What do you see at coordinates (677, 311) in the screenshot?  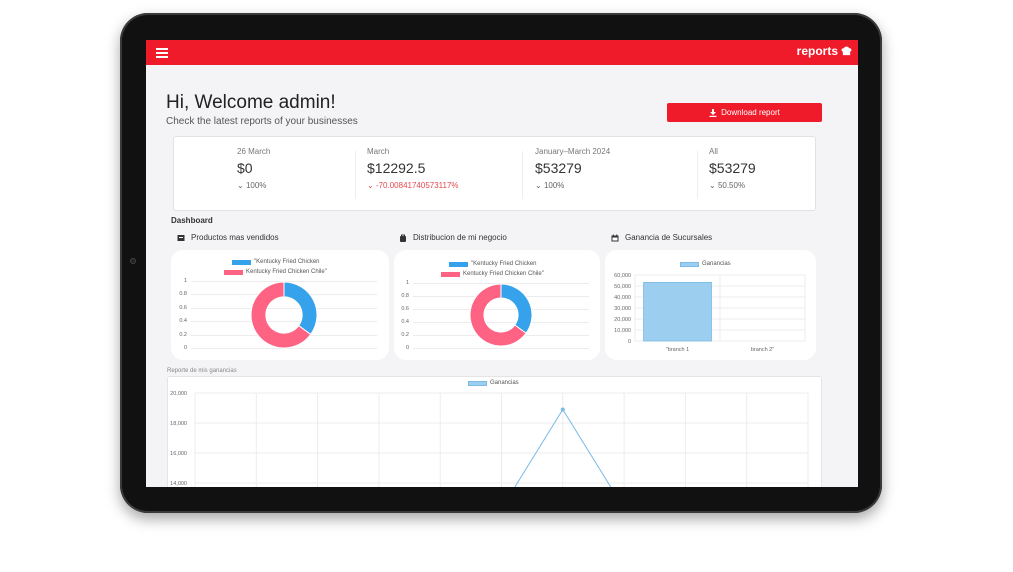 I see `bar` at bounding box center [677, 311].